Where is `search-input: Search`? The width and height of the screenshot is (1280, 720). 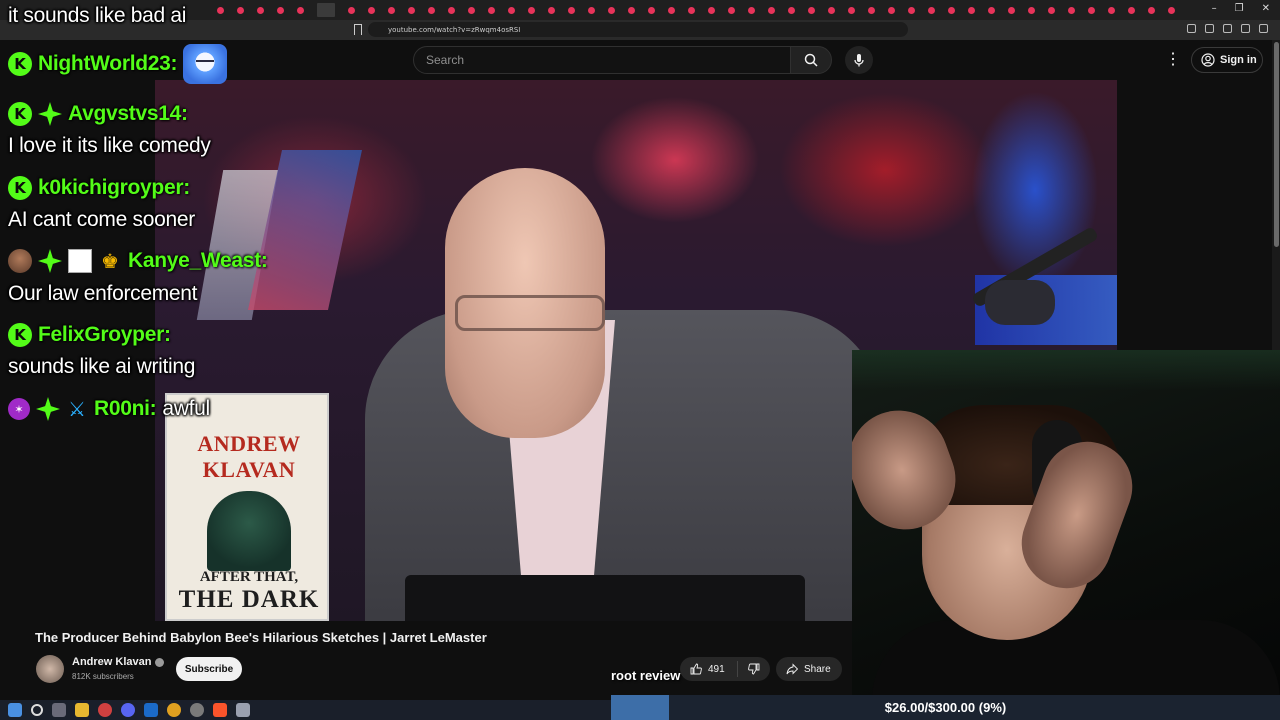 search-input: Search is located at coordinates (602, 60).